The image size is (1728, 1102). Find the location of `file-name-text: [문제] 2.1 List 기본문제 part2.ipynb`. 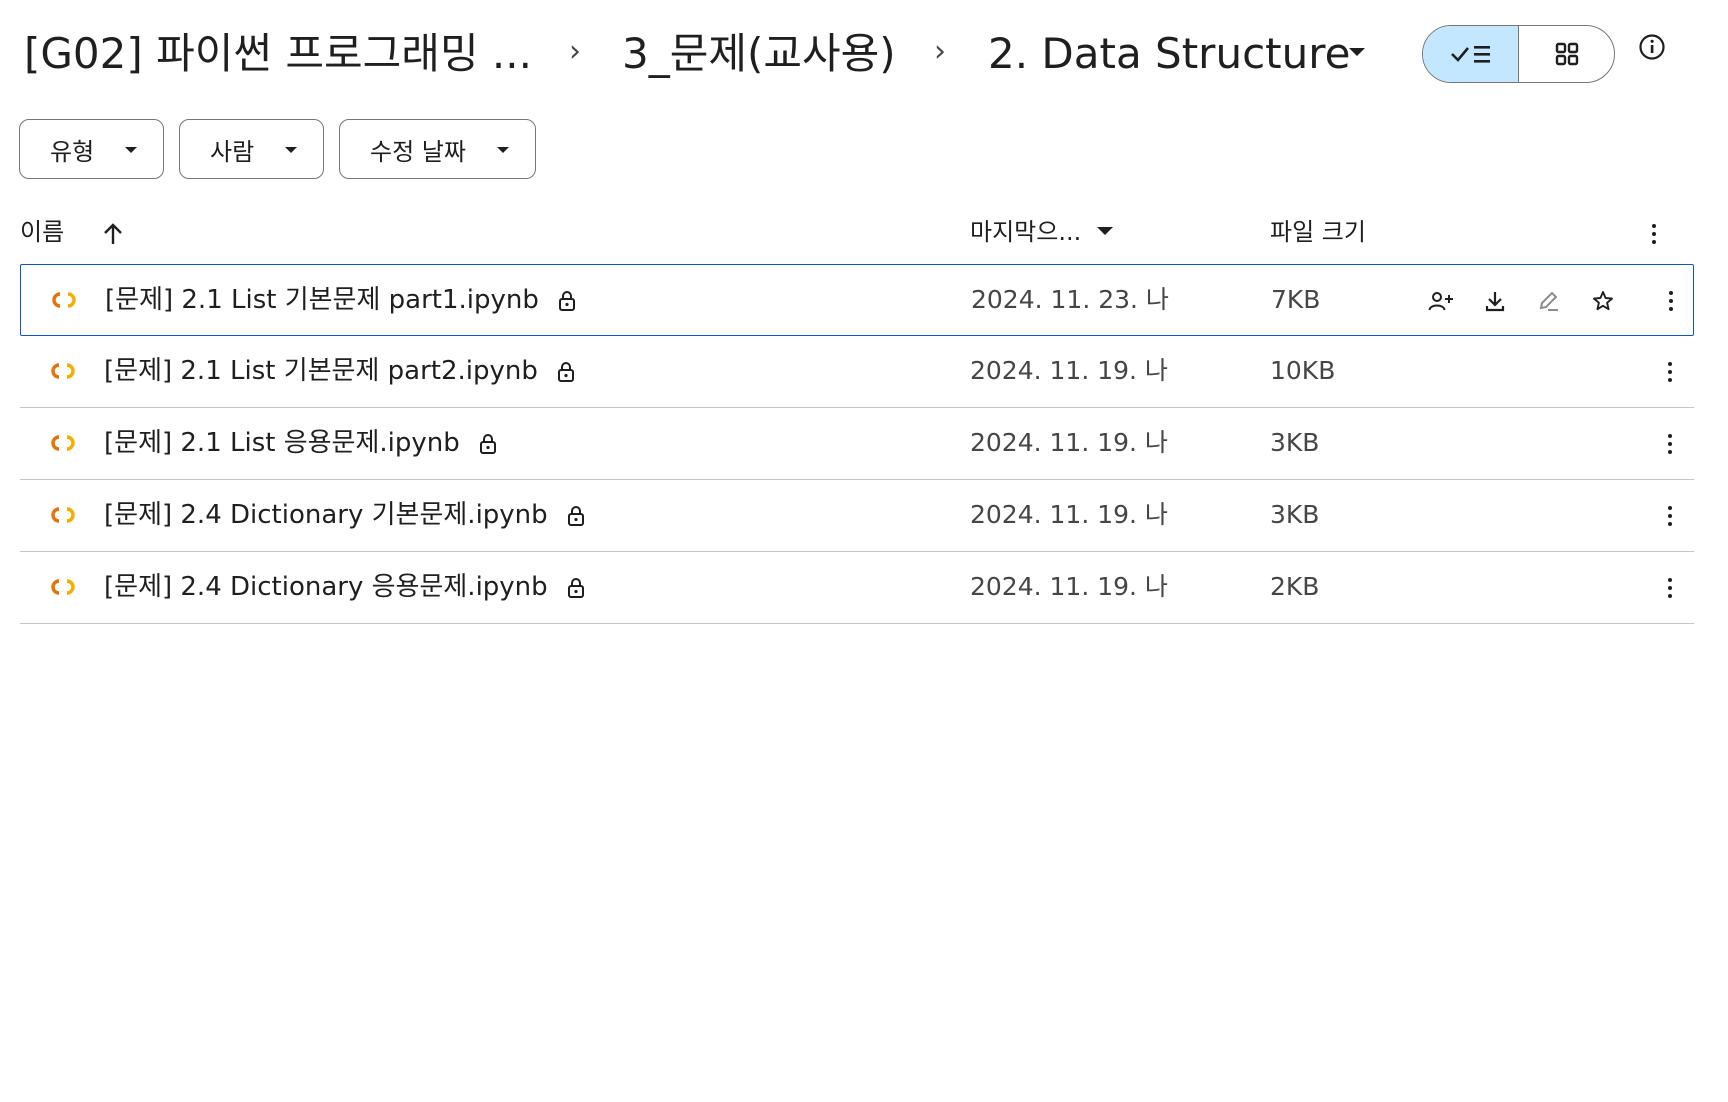

file-name-text: [문제] 2.1 List 기본문제 part2.ipynb is located at coordinates (321, 371).